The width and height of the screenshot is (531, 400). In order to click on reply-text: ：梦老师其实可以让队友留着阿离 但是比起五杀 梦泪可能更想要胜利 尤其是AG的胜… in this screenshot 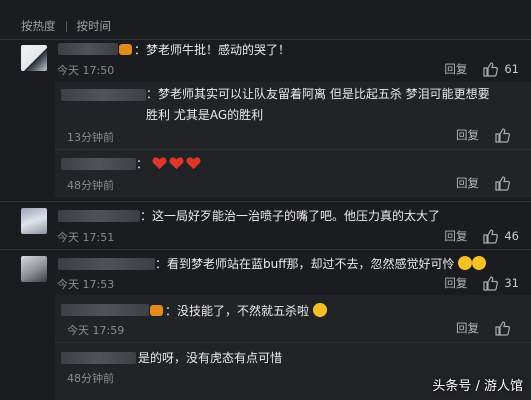, I will do `click(318, 104)`.